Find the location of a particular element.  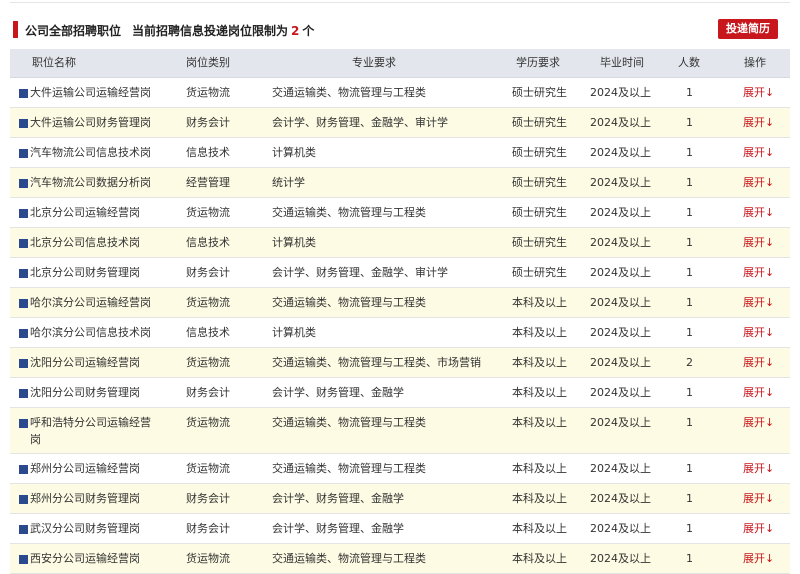

limit-note-suffix: 个 is located at coordinates (308, 31).